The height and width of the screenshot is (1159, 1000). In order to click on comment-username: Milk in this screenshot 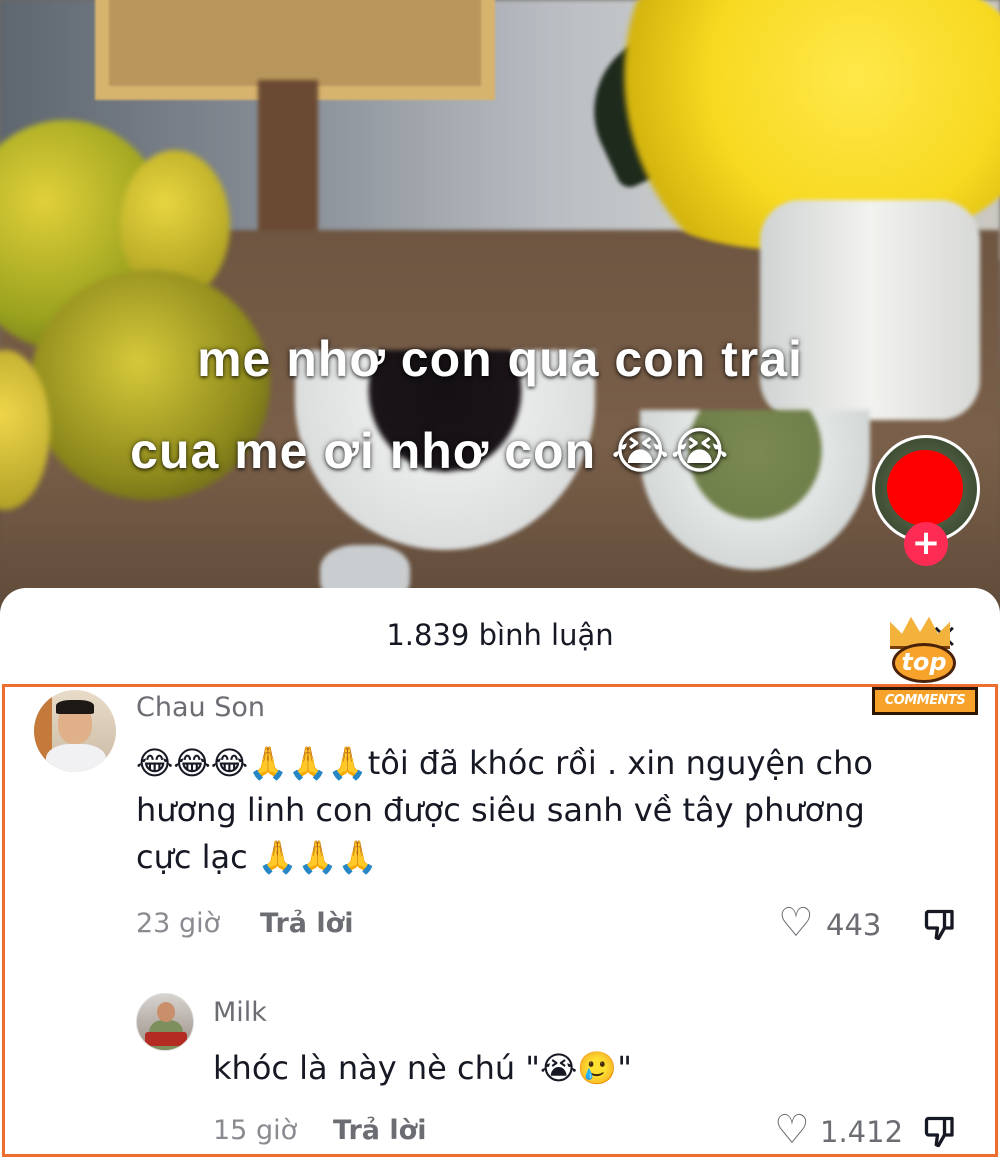, I will do `click(240, 1012)`.